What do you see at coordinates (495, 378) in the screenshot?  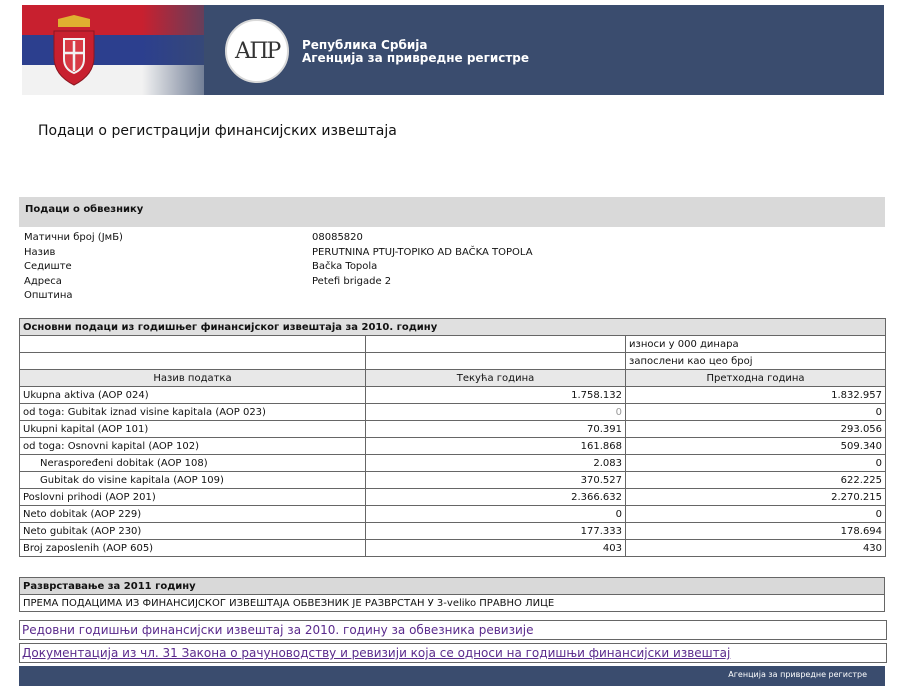 I see `column-header: Текућа година` at bounding box center [495, 378].